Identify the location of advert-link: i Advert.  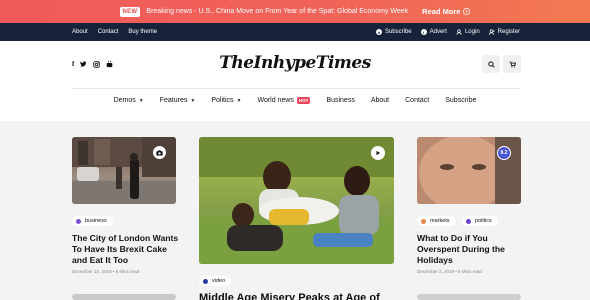
(433, 32).